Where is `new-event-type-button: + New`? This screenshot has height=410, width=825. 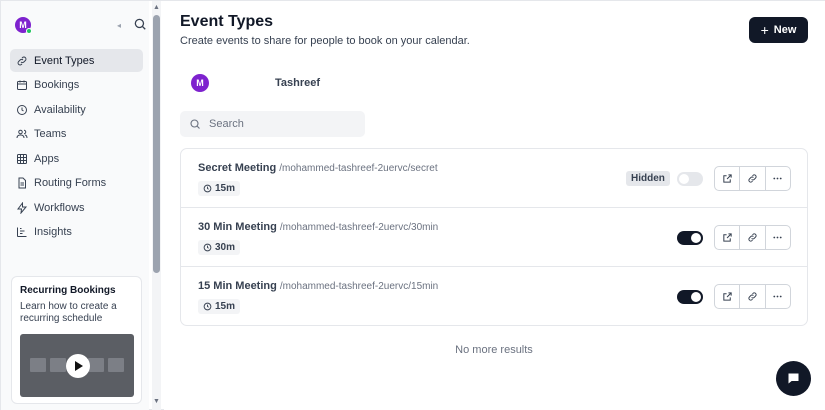 new-event-type-button: + New is located at coordinates (778, 30).